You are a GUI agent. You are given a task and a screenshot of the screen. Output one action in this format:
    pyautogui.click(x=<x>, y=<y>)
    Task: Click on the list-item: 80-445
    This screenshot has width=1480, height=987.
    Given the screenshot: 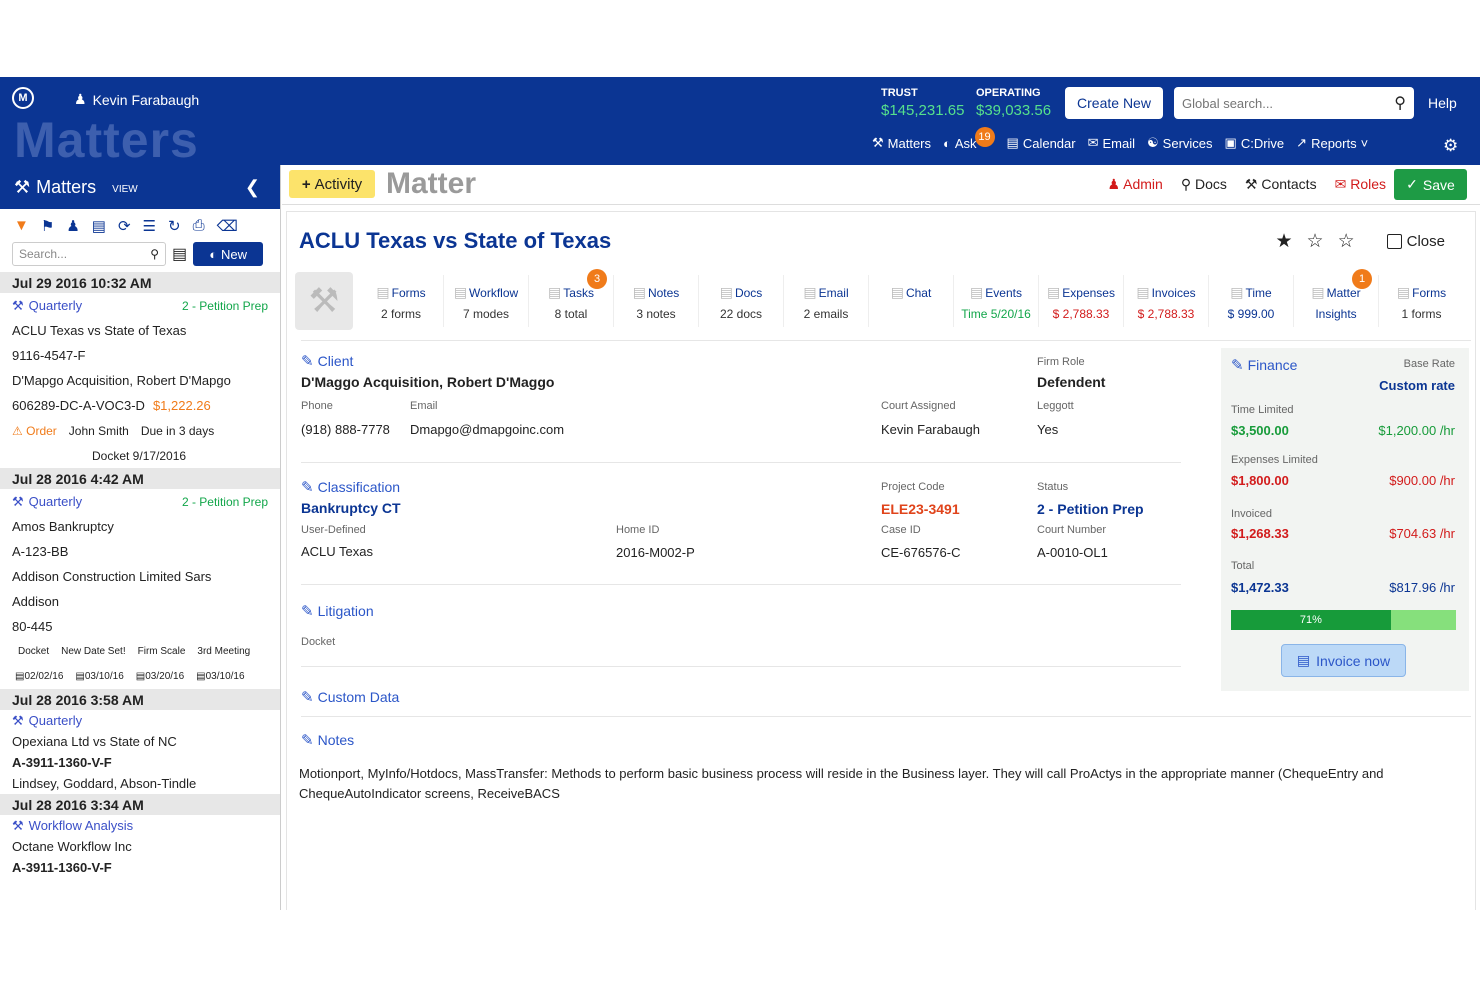 What is the action you would take?
    pyautogui.click(x=140, y=626)
    